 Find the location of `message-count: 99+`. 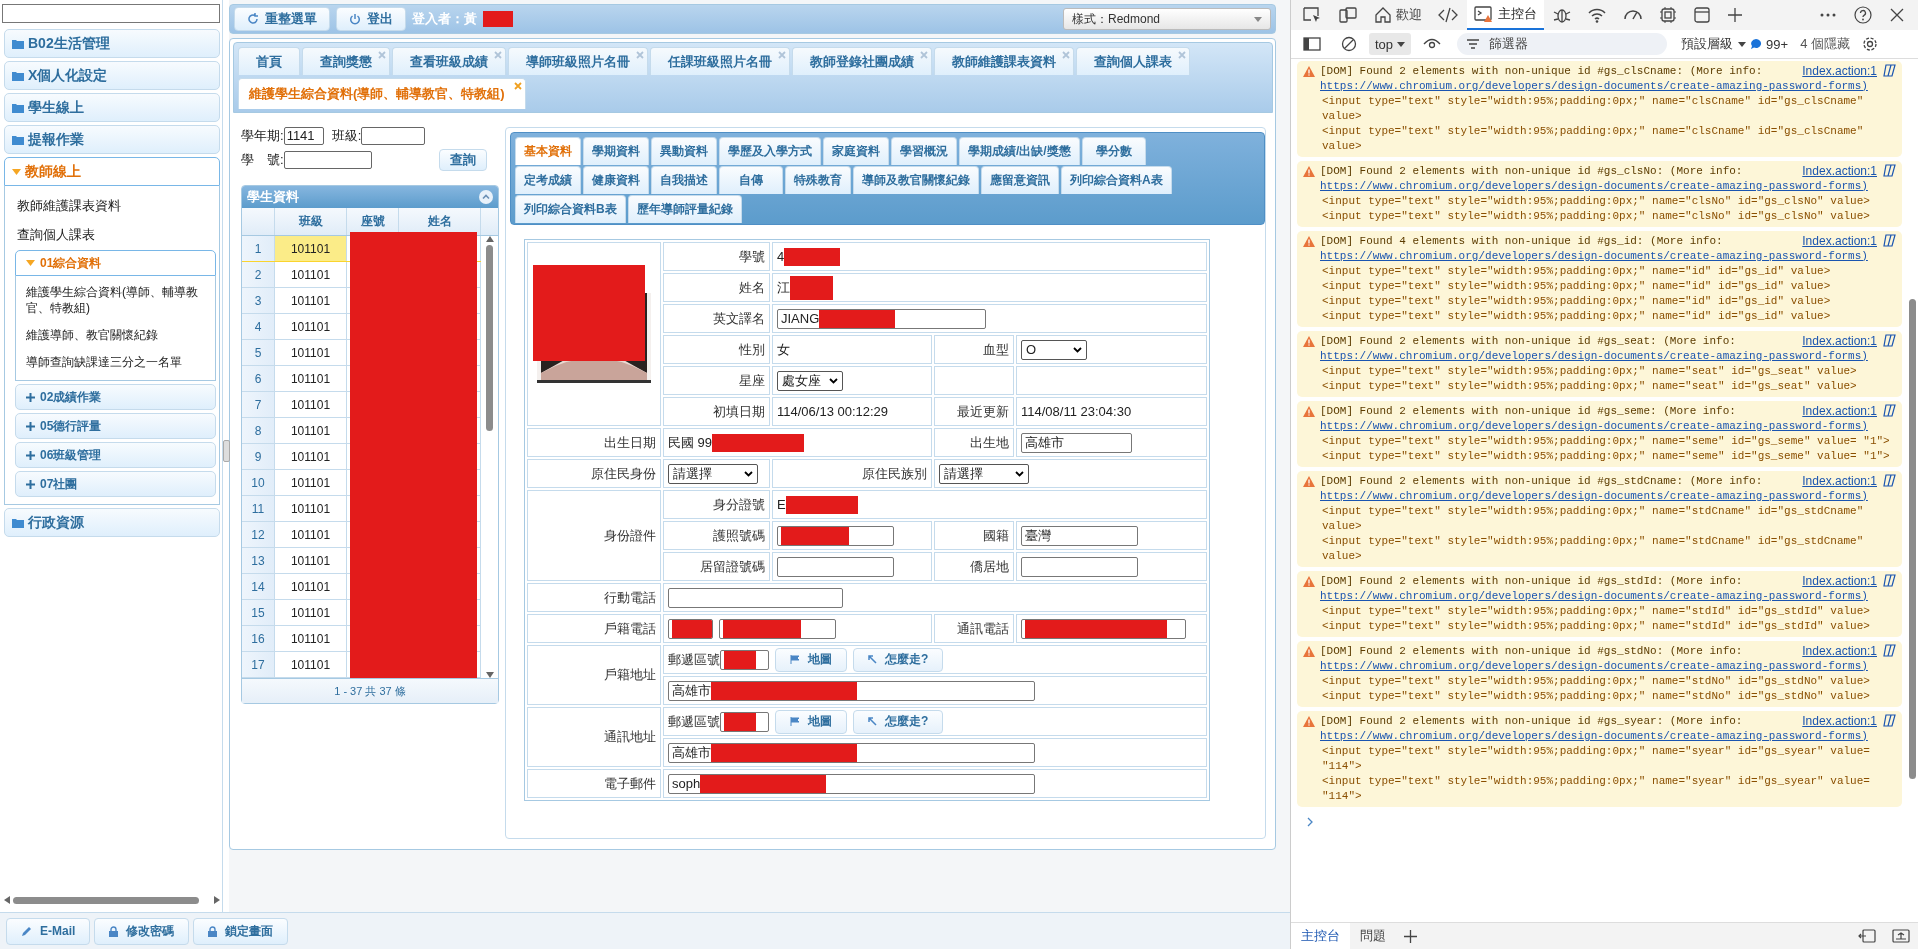

message-count: 99+ is located at coordinates (1777, 44).